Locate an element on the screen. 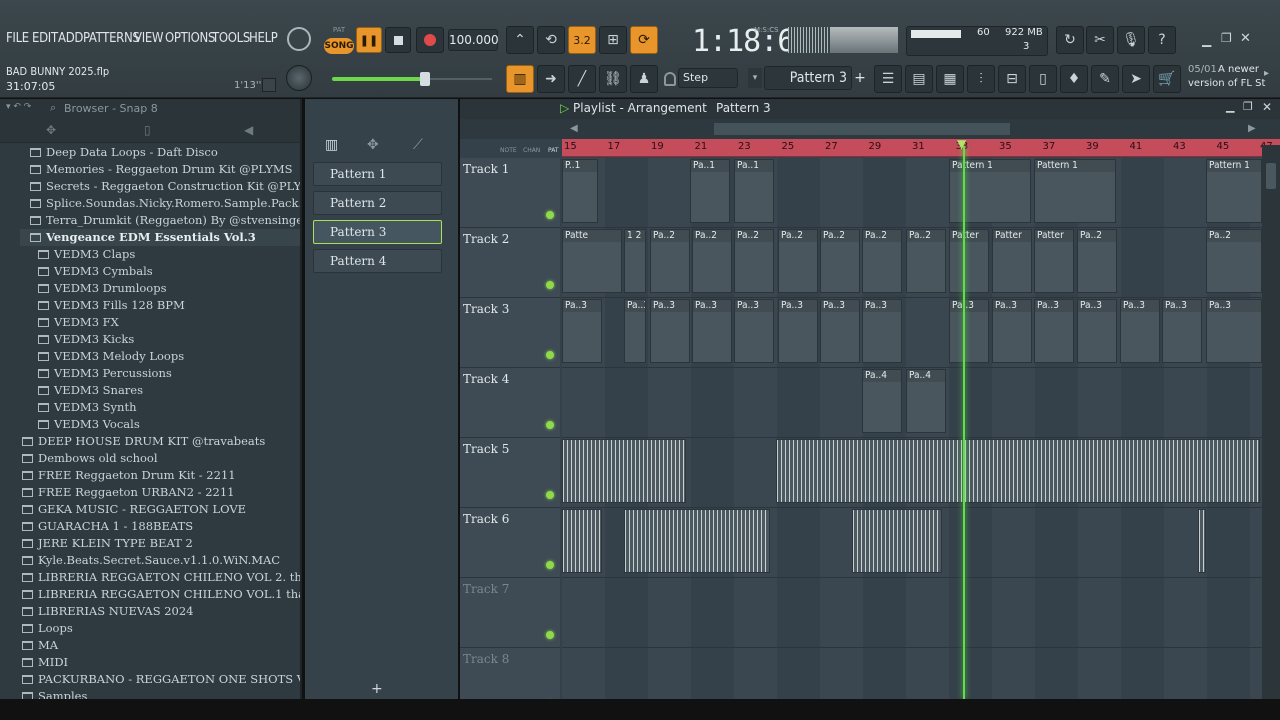 Image resolution: width=1280 pixels, height=720 pixels. channel-rack-button: ▦ is located at coordinates (950, 79).